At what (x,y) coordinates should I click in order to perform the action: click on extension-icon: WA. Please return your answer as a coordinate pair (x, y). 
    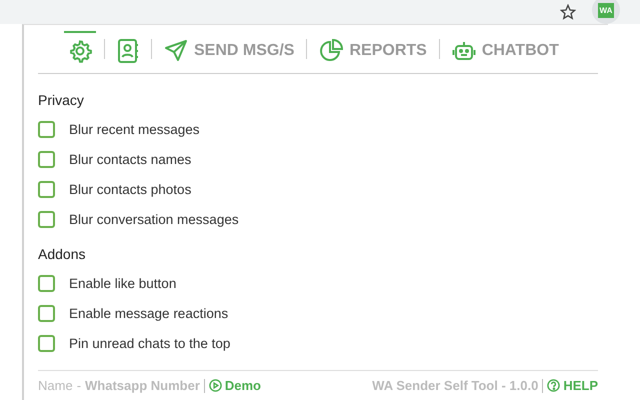
    Looking at the image, I should click on (606, 10).